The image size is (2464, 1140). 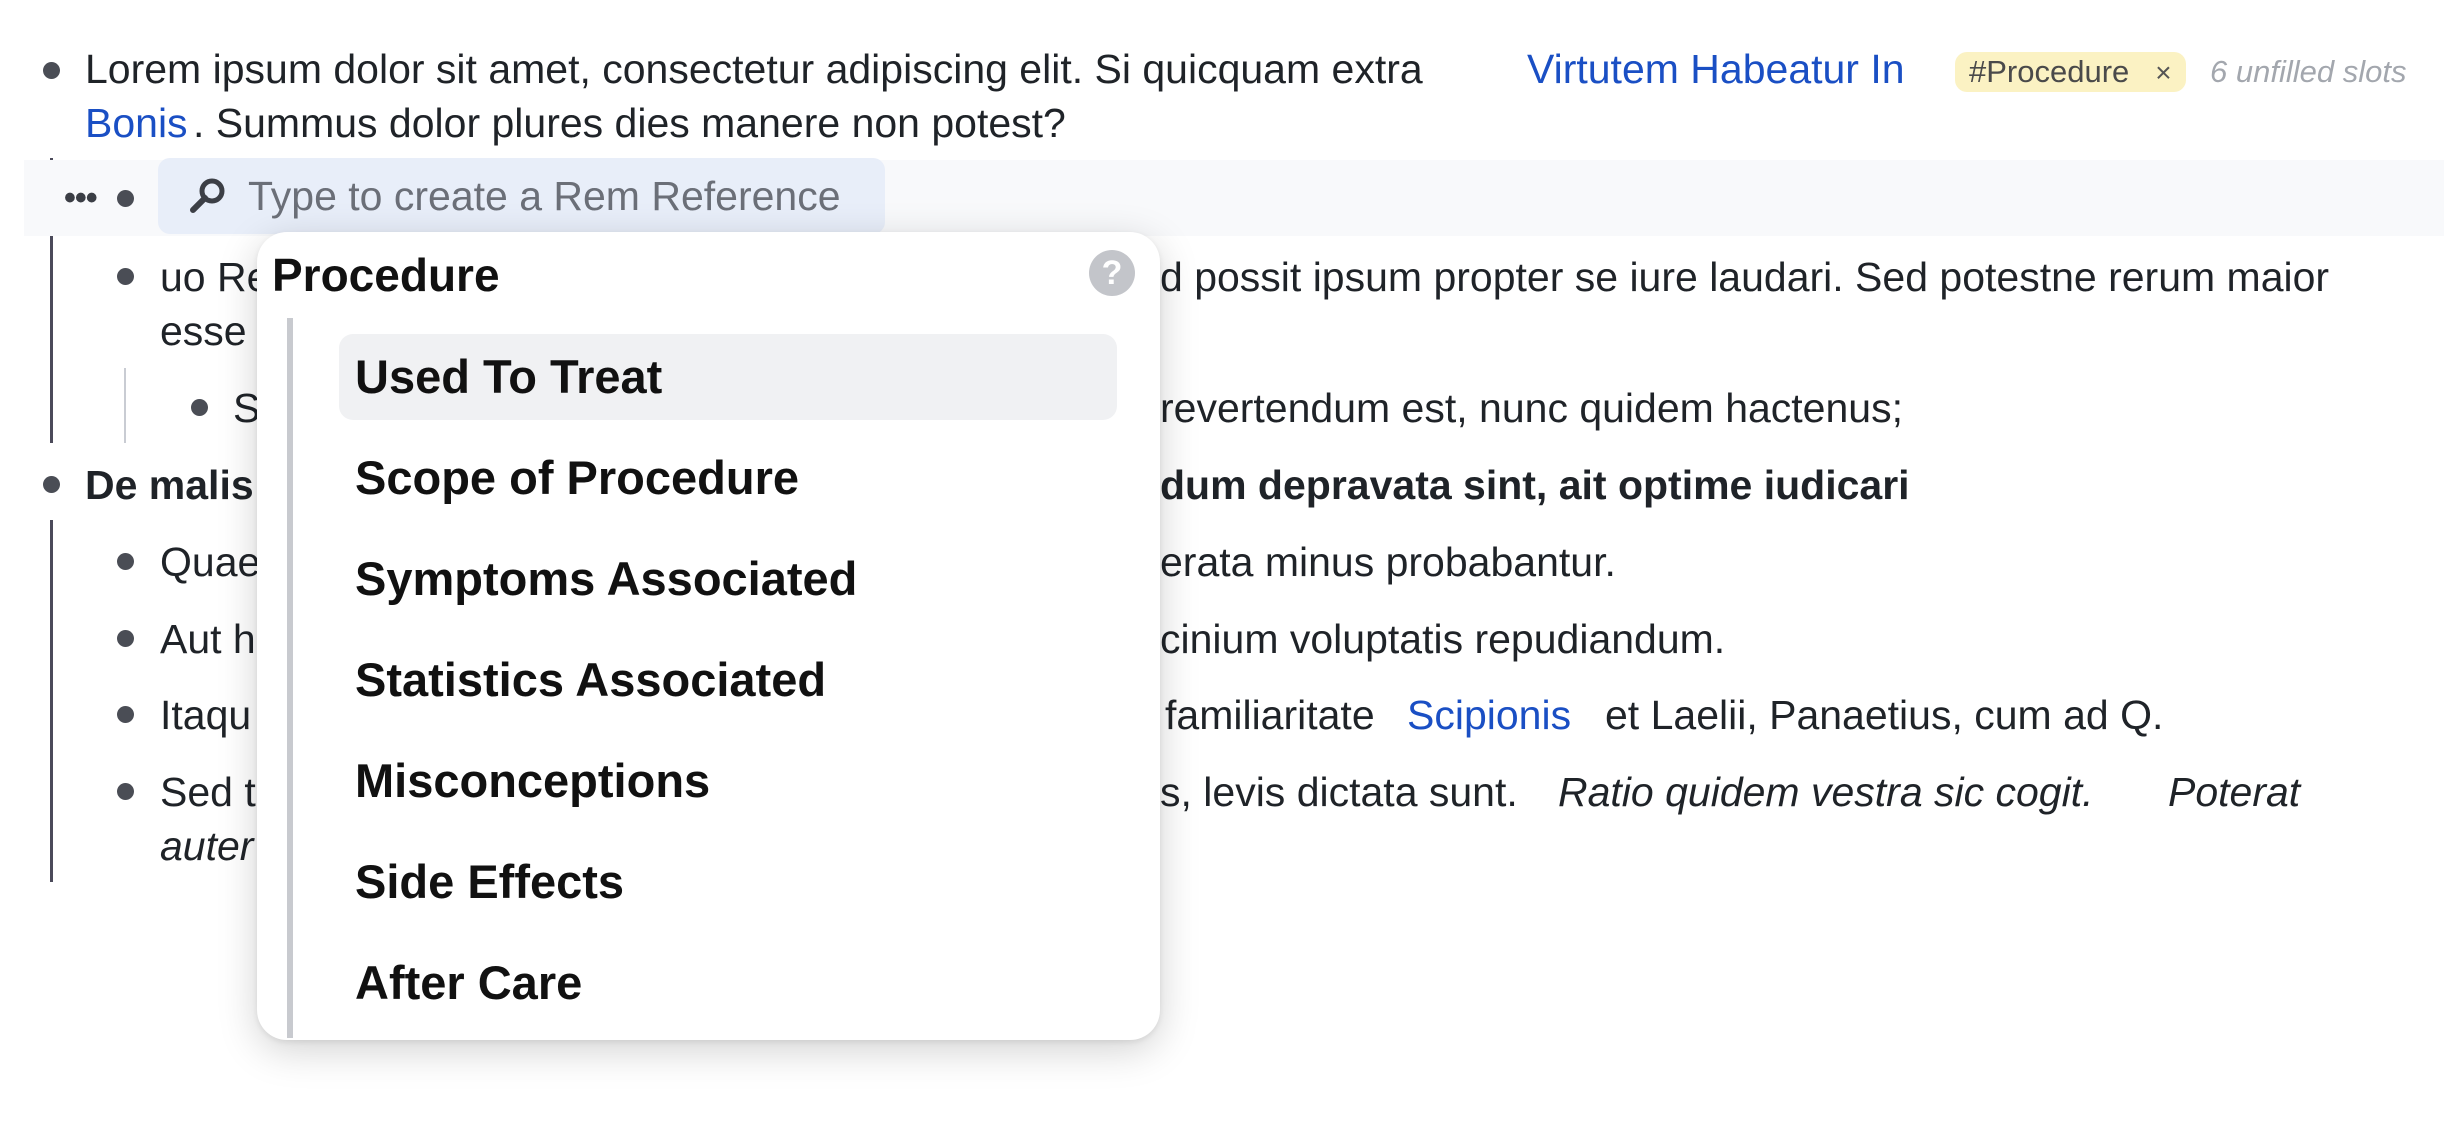 I want to click on rem-reference-search: Type to create a Rem Reference, so click(x=521, y=196).